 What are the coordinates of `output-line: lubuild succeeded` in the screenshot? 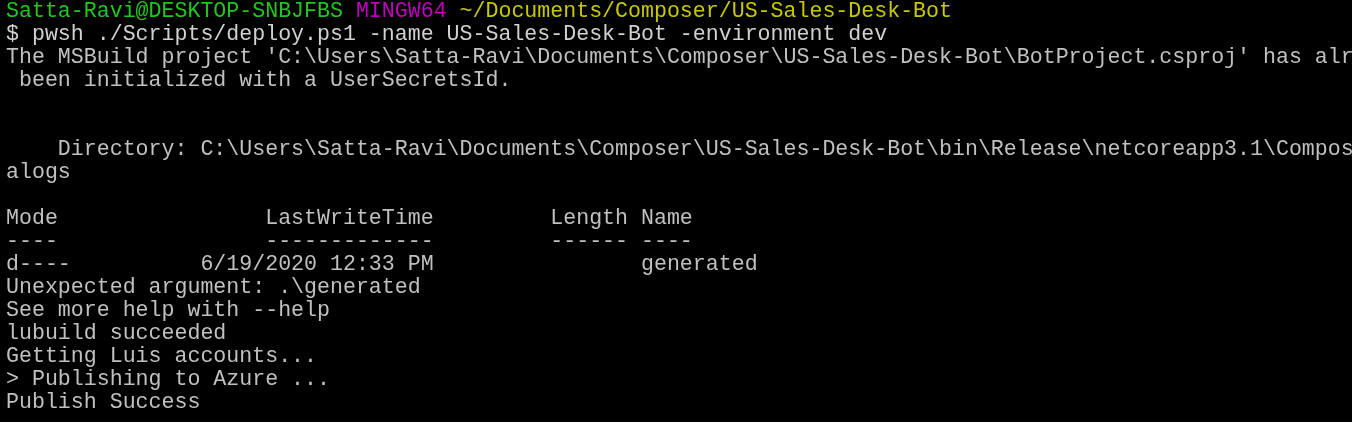 It's located at (116, 333).